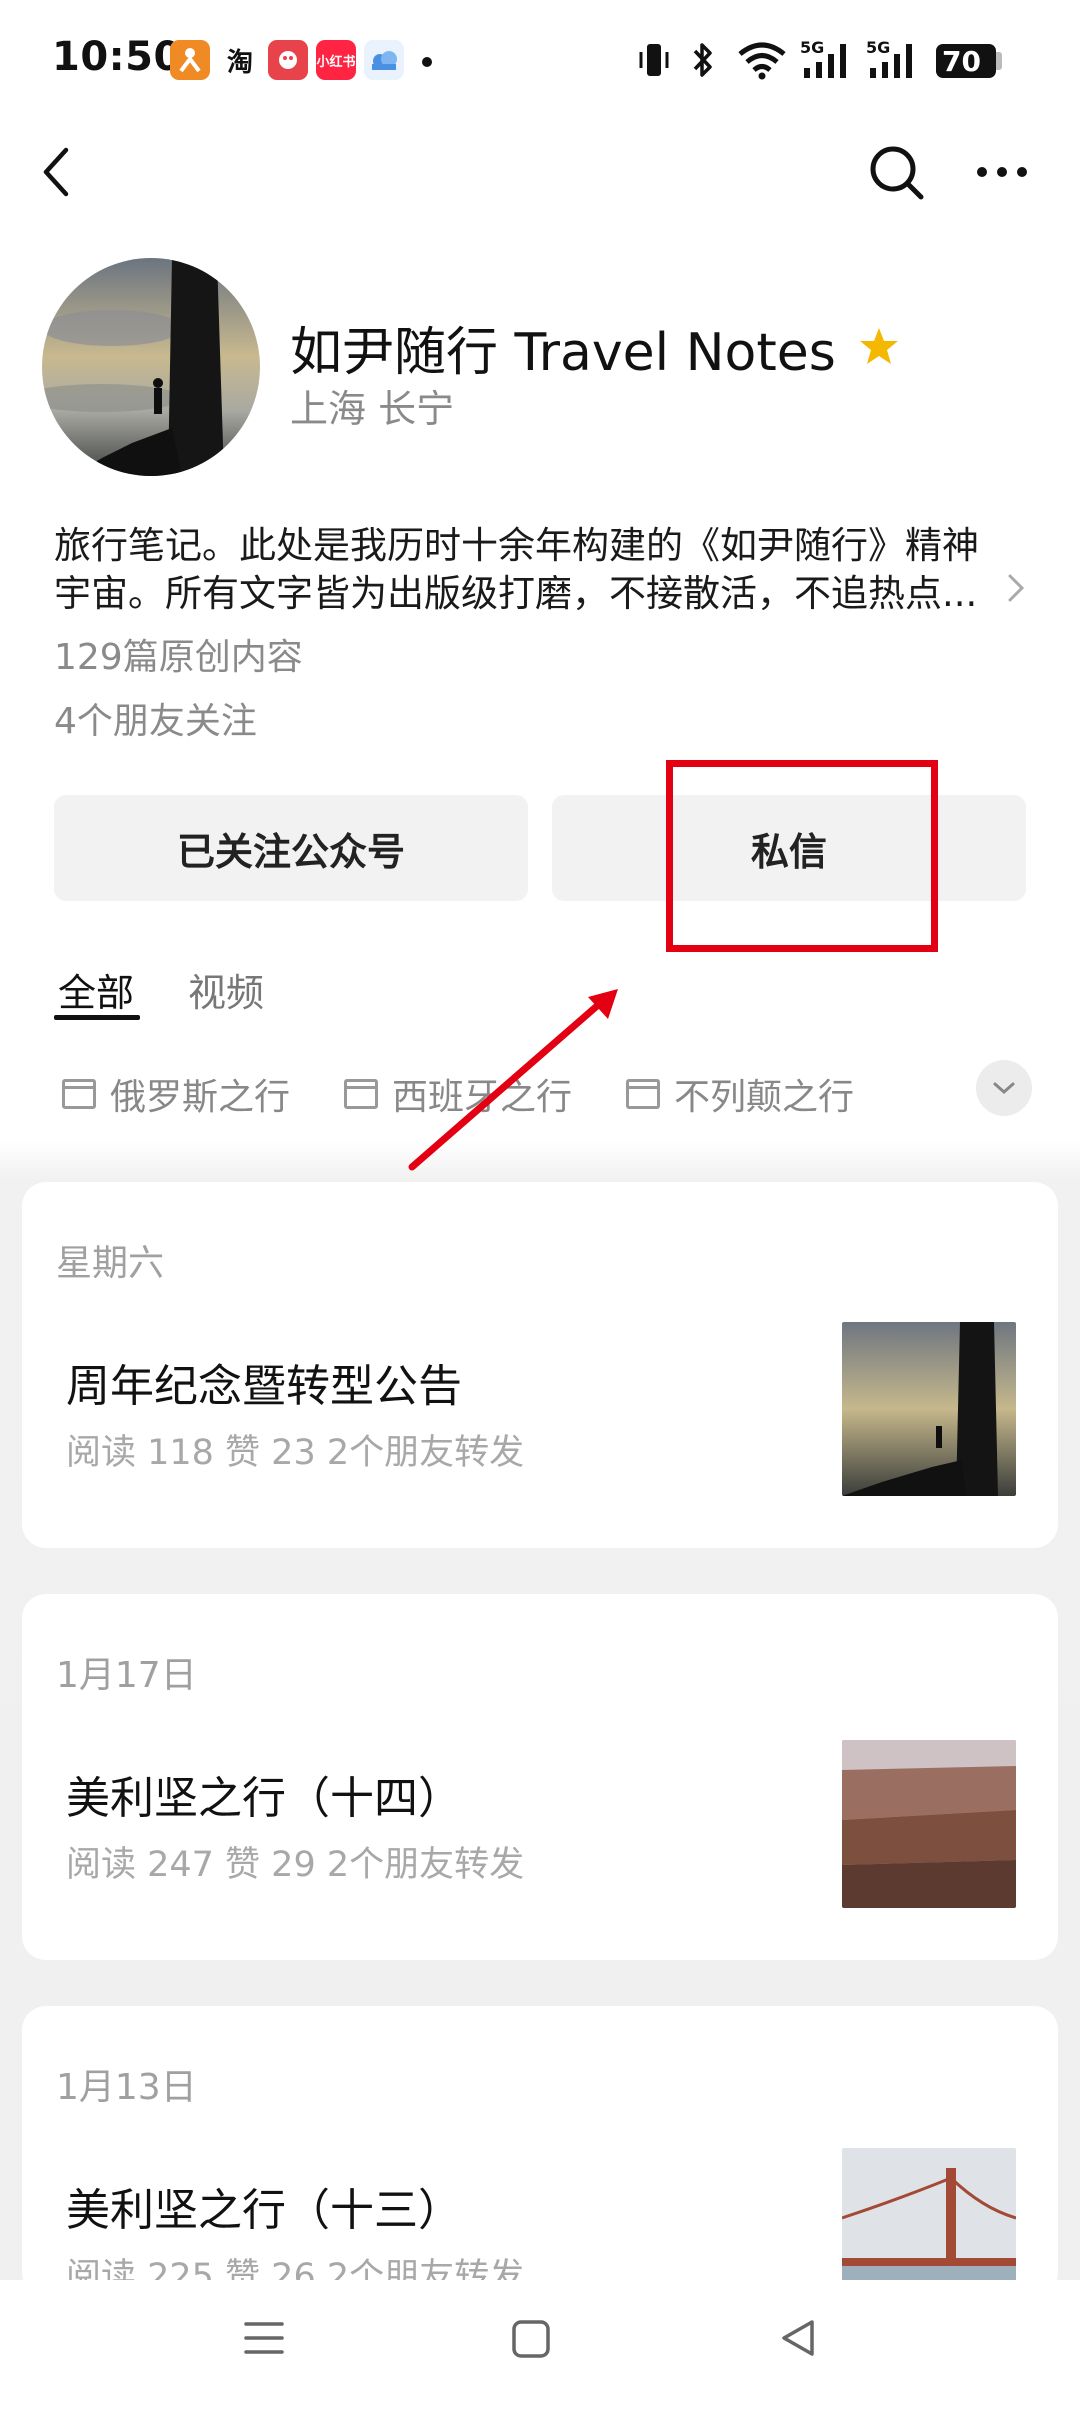 The height and width of the screenshot is (2412, 1080). I want to click on system-navigation-bar, so click(540, 2346).